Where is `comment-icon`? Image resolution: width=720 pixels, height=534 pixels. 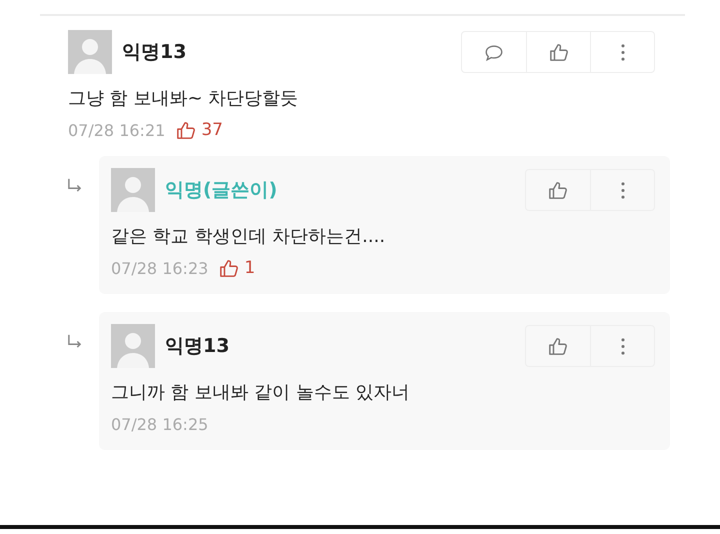
comment-icon is located at coordinates (494, 52).